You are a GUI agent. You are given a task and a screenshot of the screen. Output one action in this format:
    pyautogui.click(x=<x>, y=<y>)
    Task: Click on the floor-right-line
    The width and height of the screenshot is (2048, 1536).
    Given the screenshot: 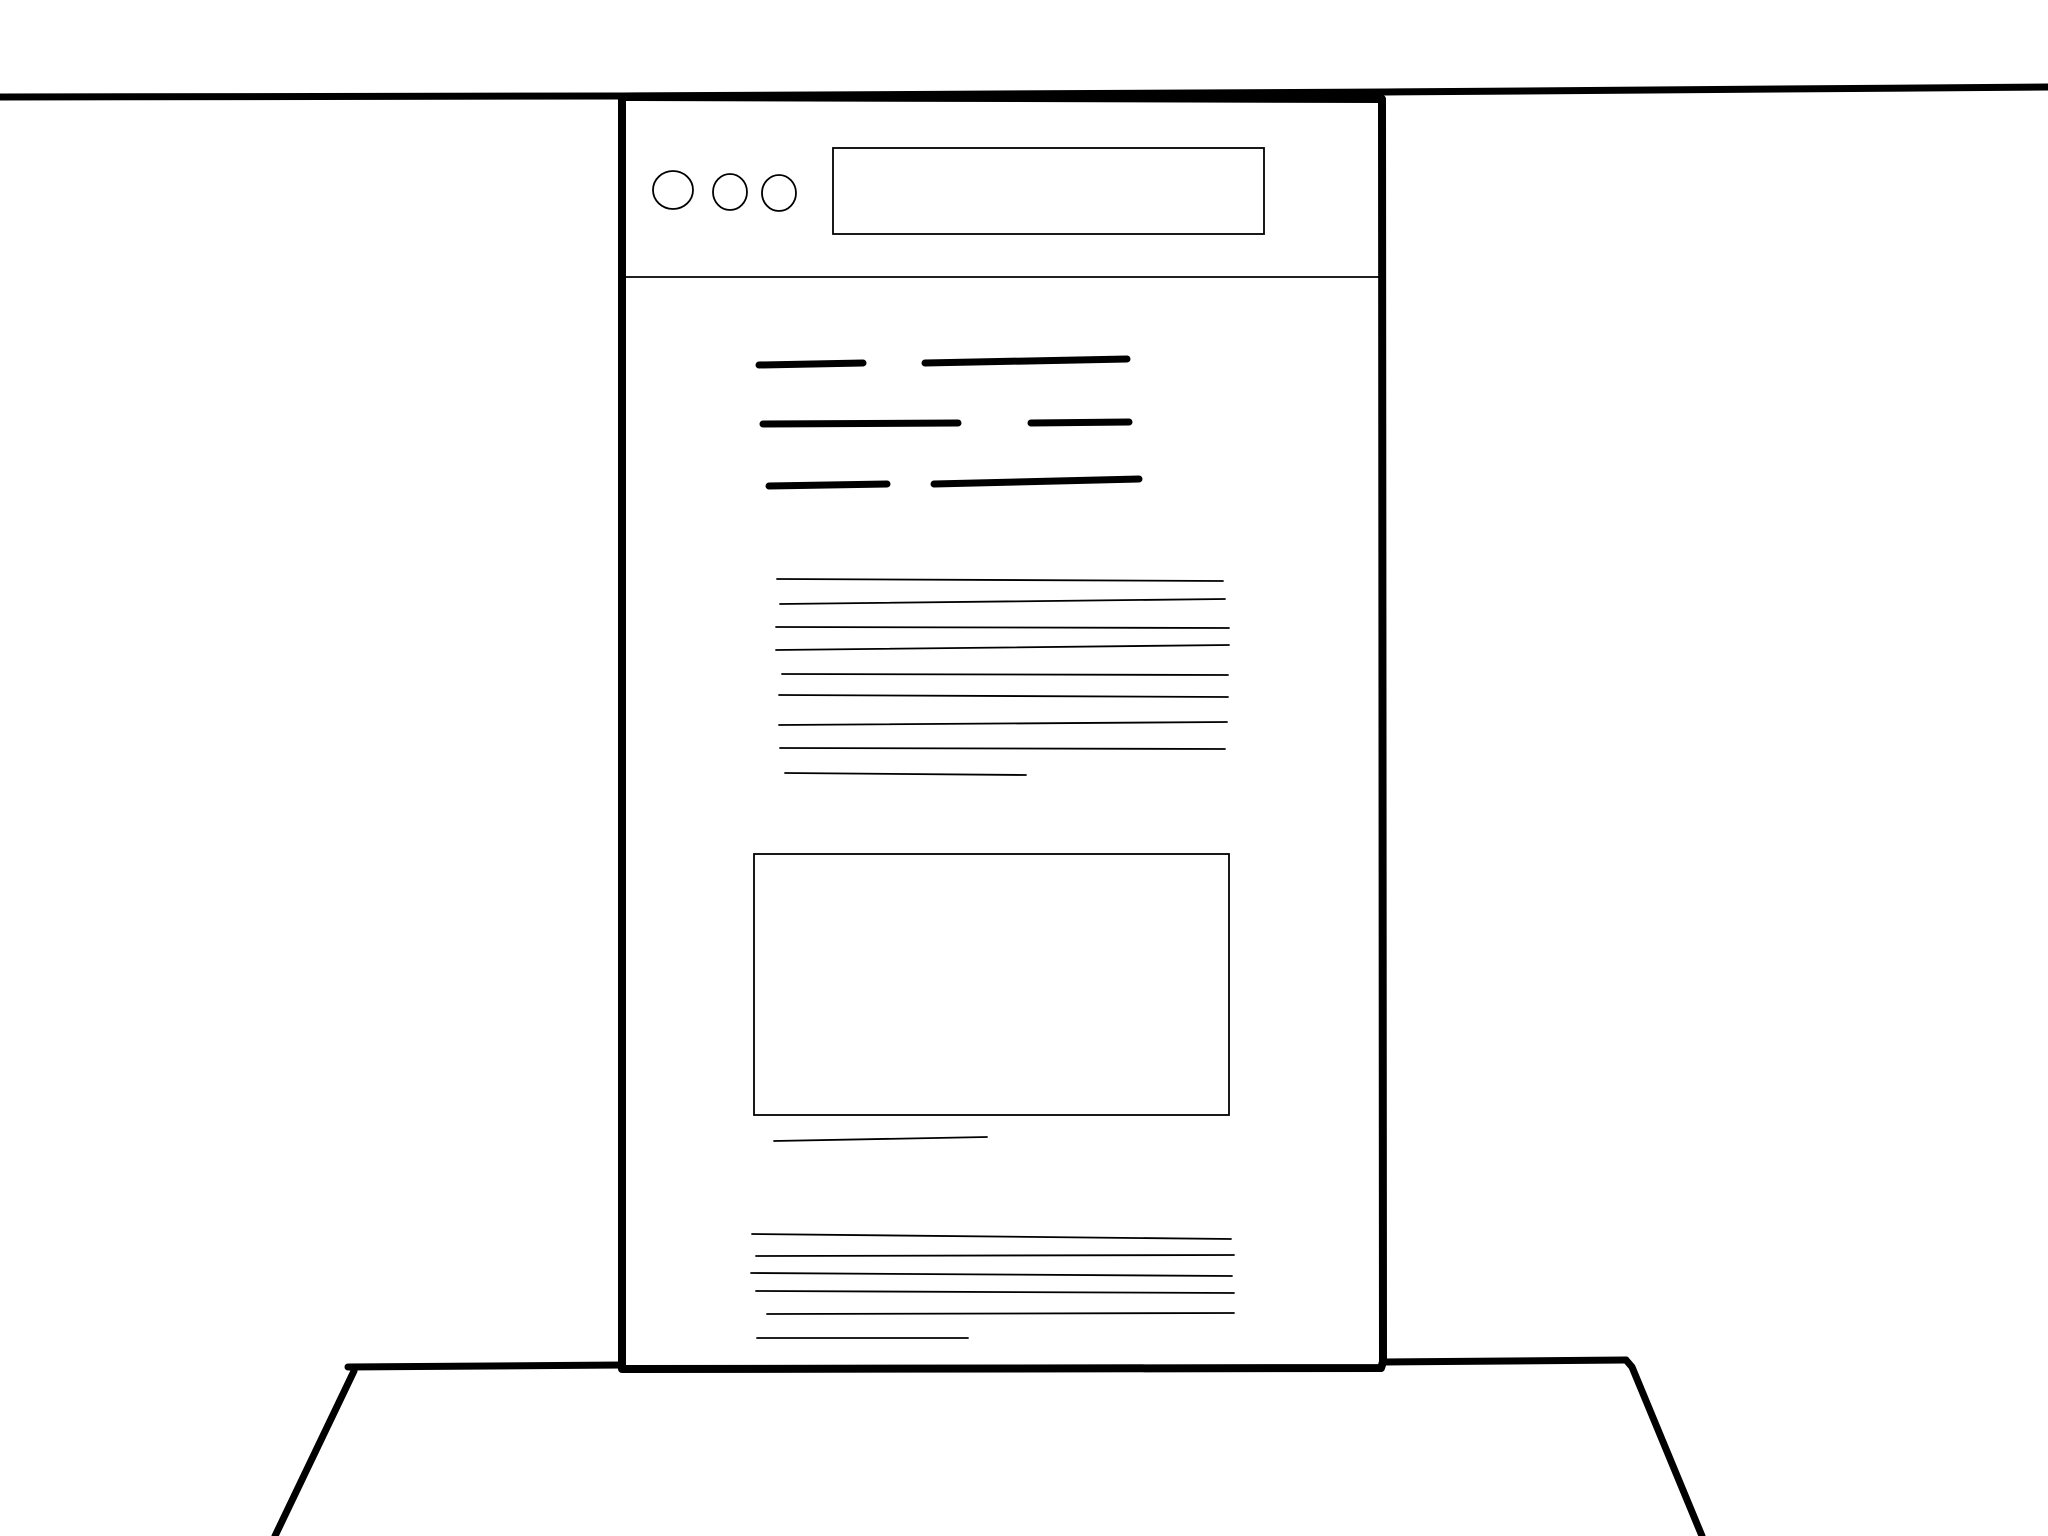 What is the action you would take?
    pyautogui.click(x=1505, y=1361)
    